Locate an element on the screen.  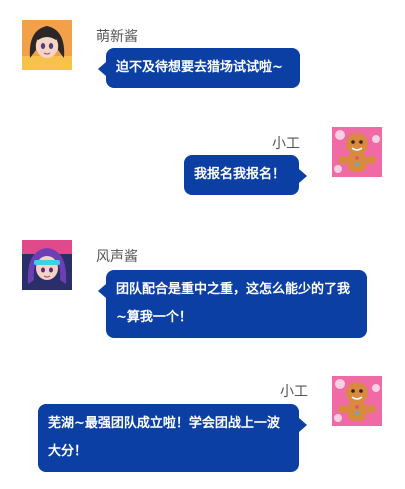
chat-bubble: 迫不及待想要去猎场试试啦~ is located at coordinates (199, 68).